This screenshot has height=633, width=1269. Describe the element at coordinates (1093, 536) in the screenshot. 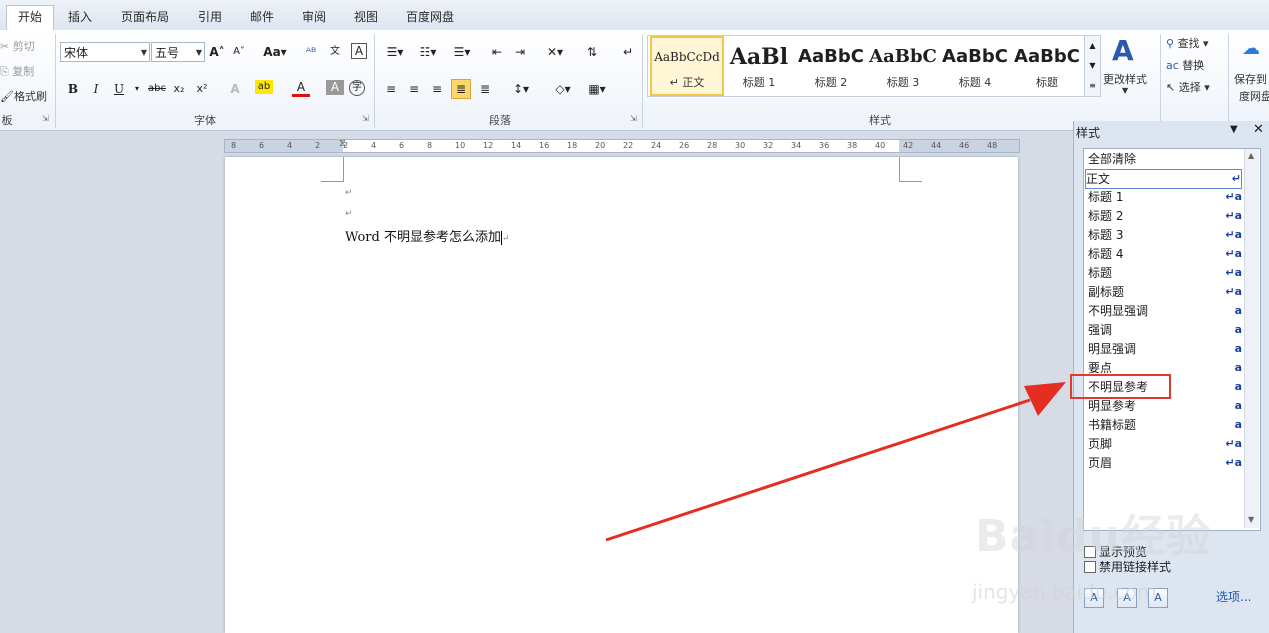

I see `watermark-logo: Baidu经验` at that location.